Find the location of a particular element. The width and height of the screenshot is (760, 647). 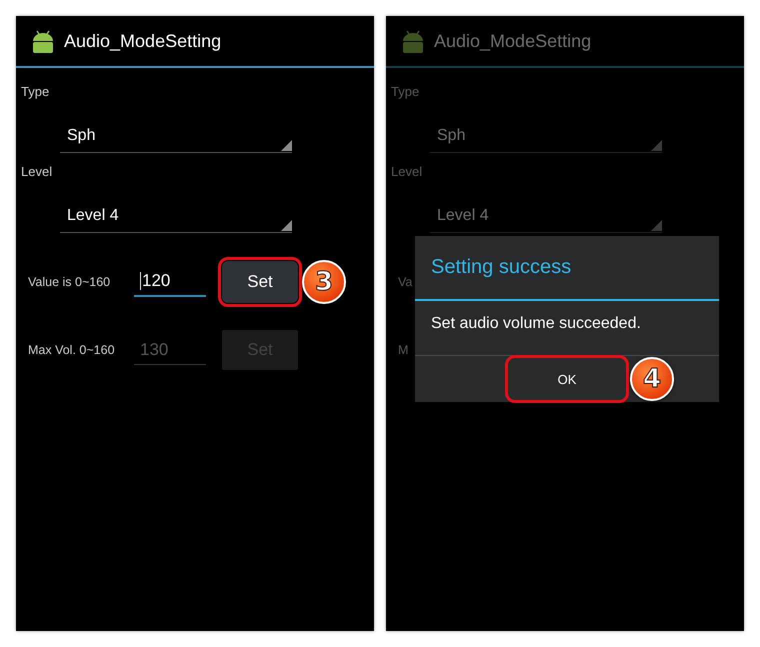

row-label: Max Vol. 0~160 is located at coordinates (72, 350).